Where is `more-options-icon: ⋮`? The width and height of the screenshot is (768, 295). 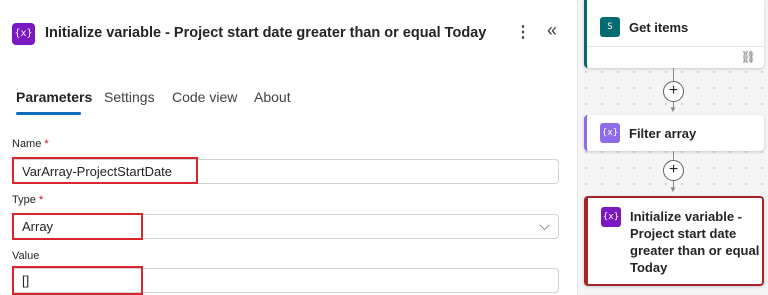 more-options-icon: ⋮ is located at coordinates (523, 32).